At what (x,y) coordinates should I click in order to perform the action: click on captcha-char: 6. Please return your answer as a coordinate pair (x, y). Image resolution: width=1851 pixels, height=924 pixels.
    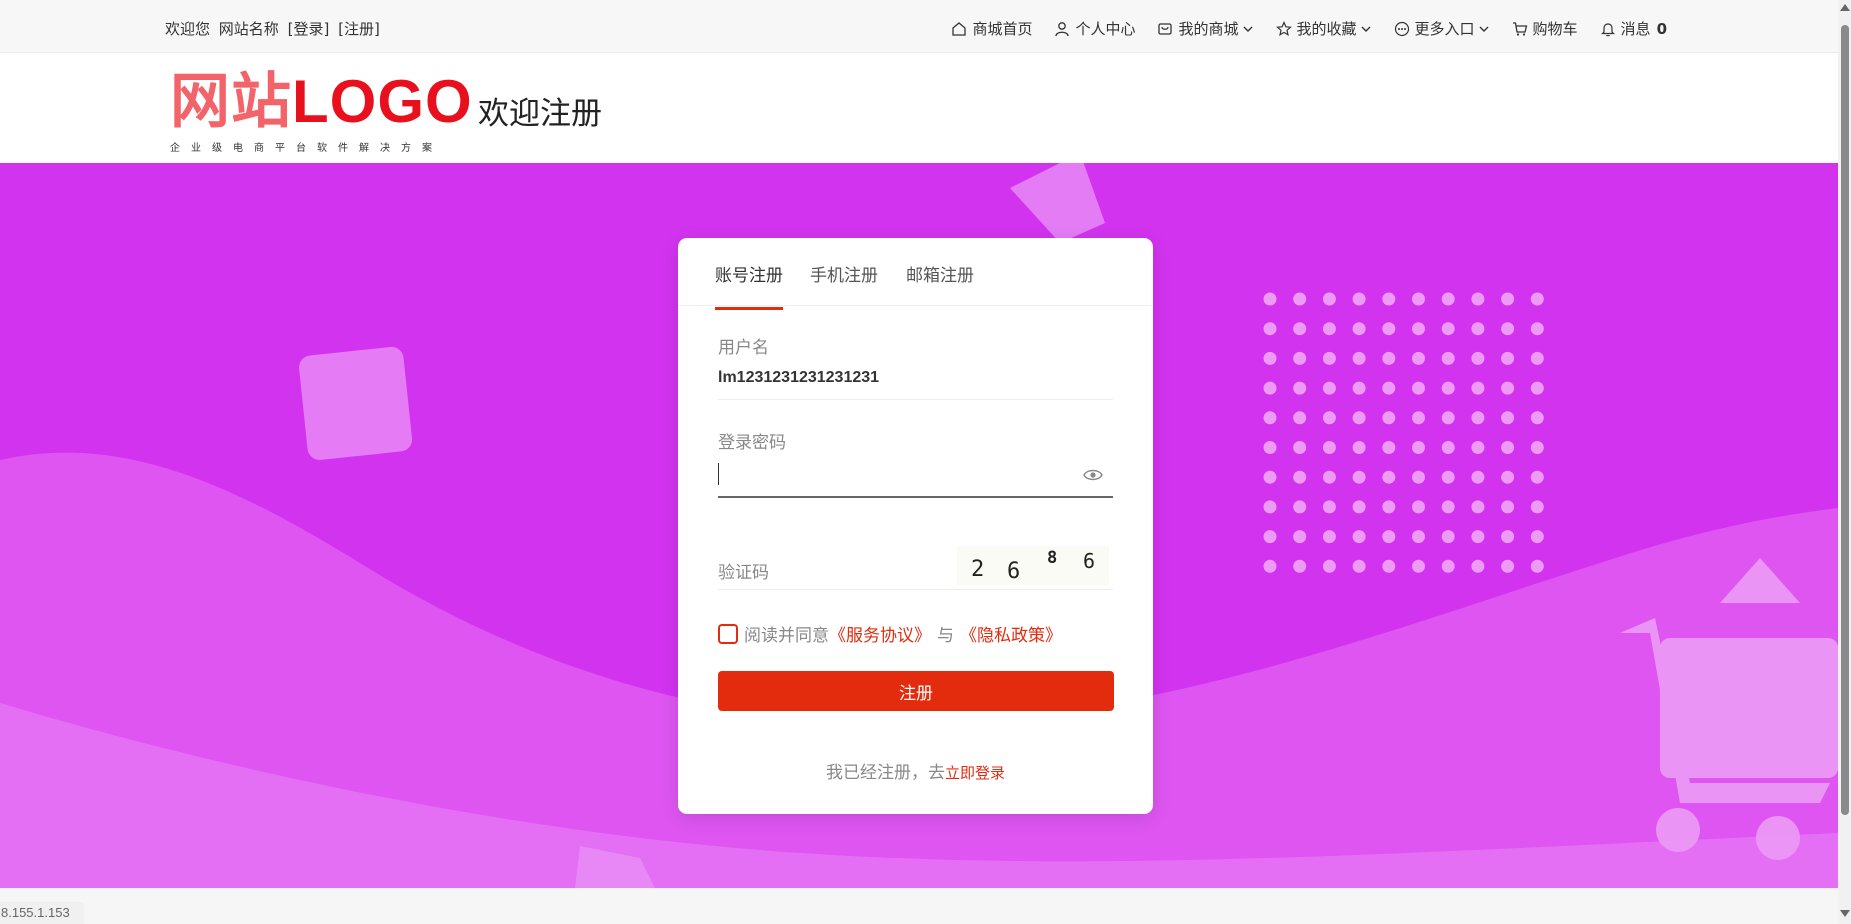
    Looking at the image, I should click on (1014, 571).